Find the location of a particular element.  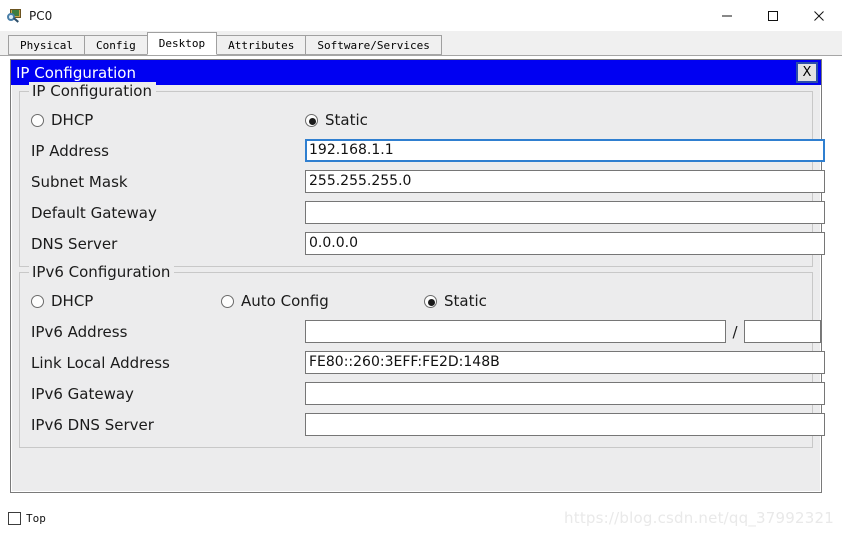

ipv6-gateway-input is located at coordinates (565, 393).